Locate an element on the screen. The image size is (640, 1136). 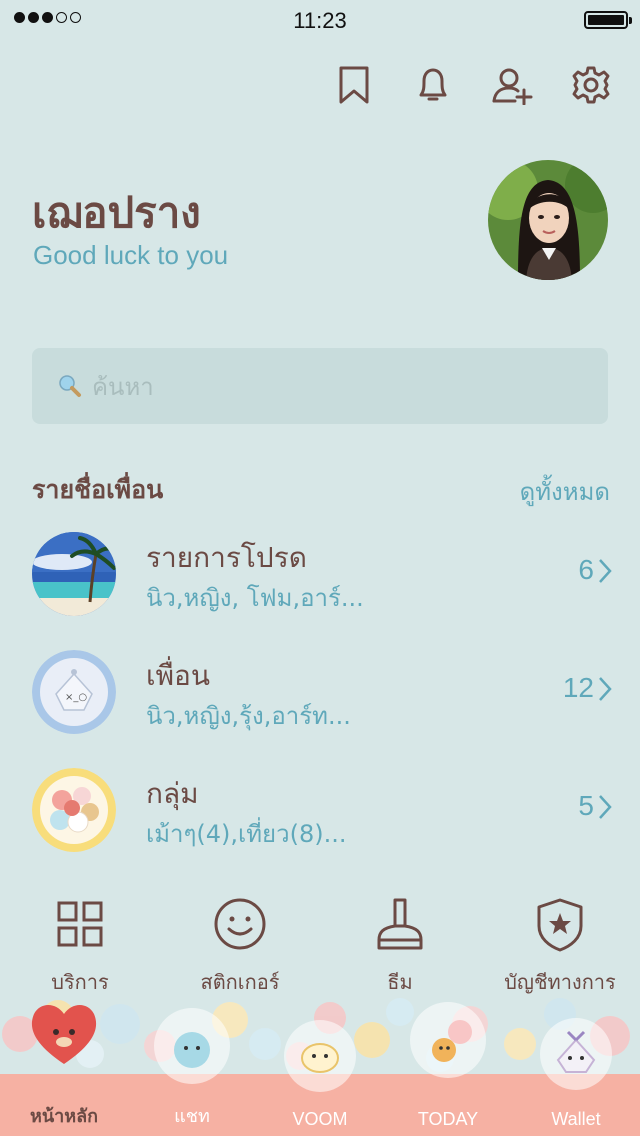
grid-icon is located at coordinates (80, 924).